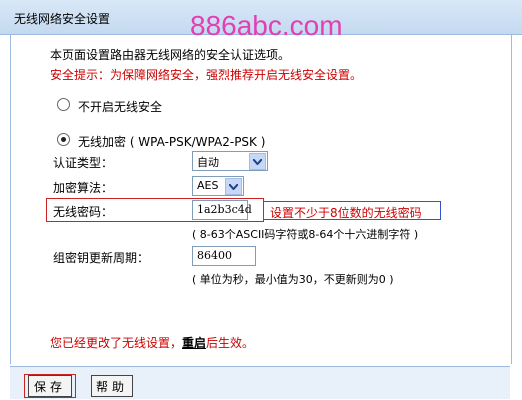  Describe the element at coordinates (208, 185) in the screenshot. I see `encryption-value: AES` at that location.